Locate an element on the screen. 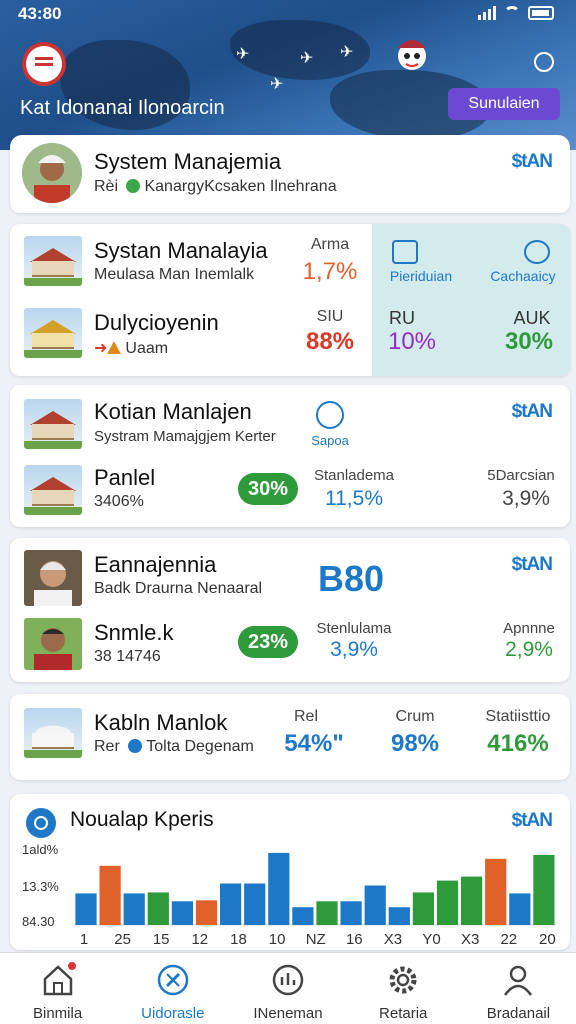 The width and height of the screenshot is (576, 1024). x-tick-label: 16 is located at coordinates (354, 939).